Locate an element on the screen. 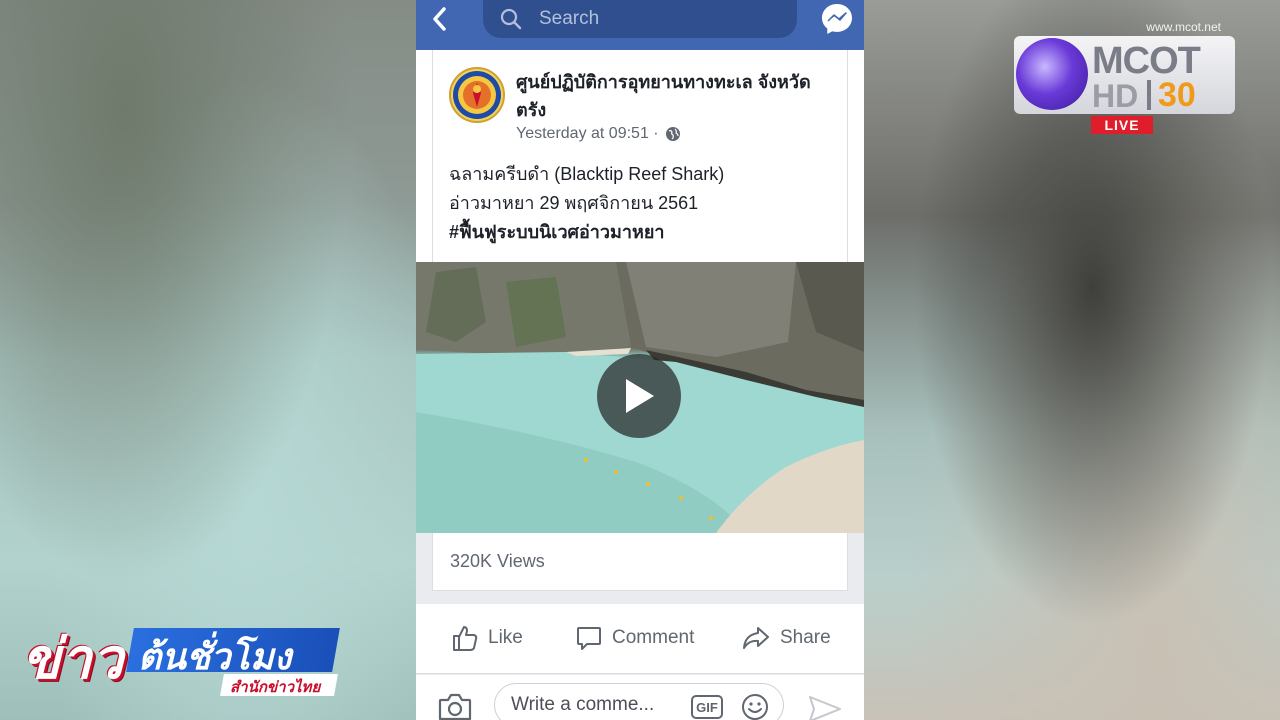 Image resolution: width=1280 pixels, height=720 pixels. news-logo-part3: สำนักข่าวไทย is located at coordinates (275, 687).